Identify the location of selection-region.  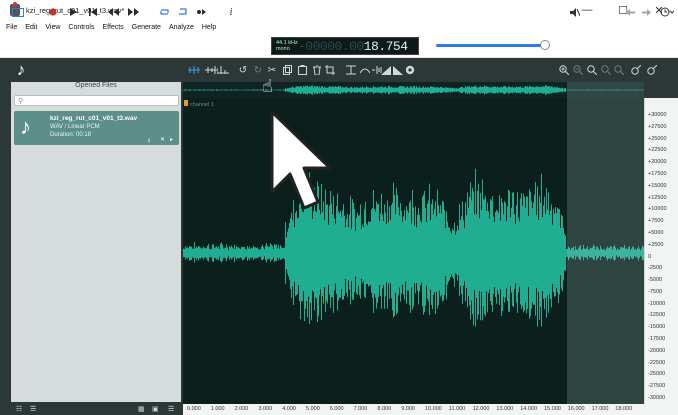
(605, 243).